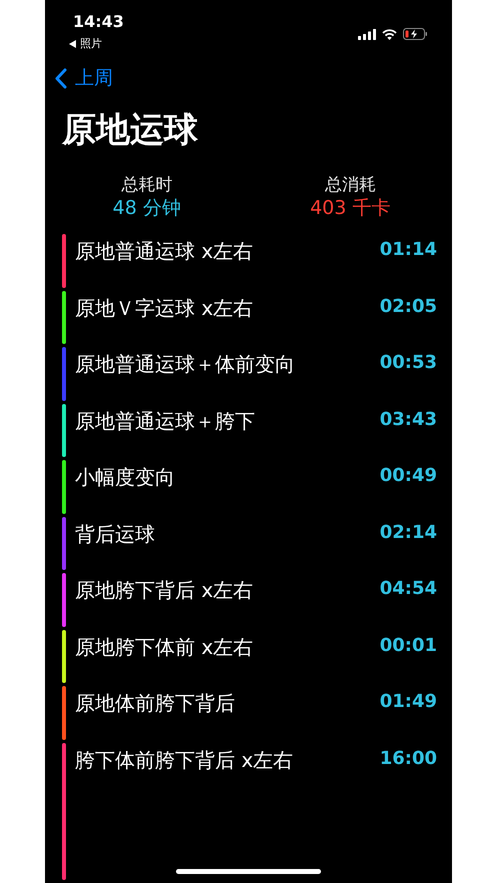 The width and height of the screenshot is (497, 883). Describe the element at coordinates (367, 34) in the screenshot. I see `signal-icon` at that location.